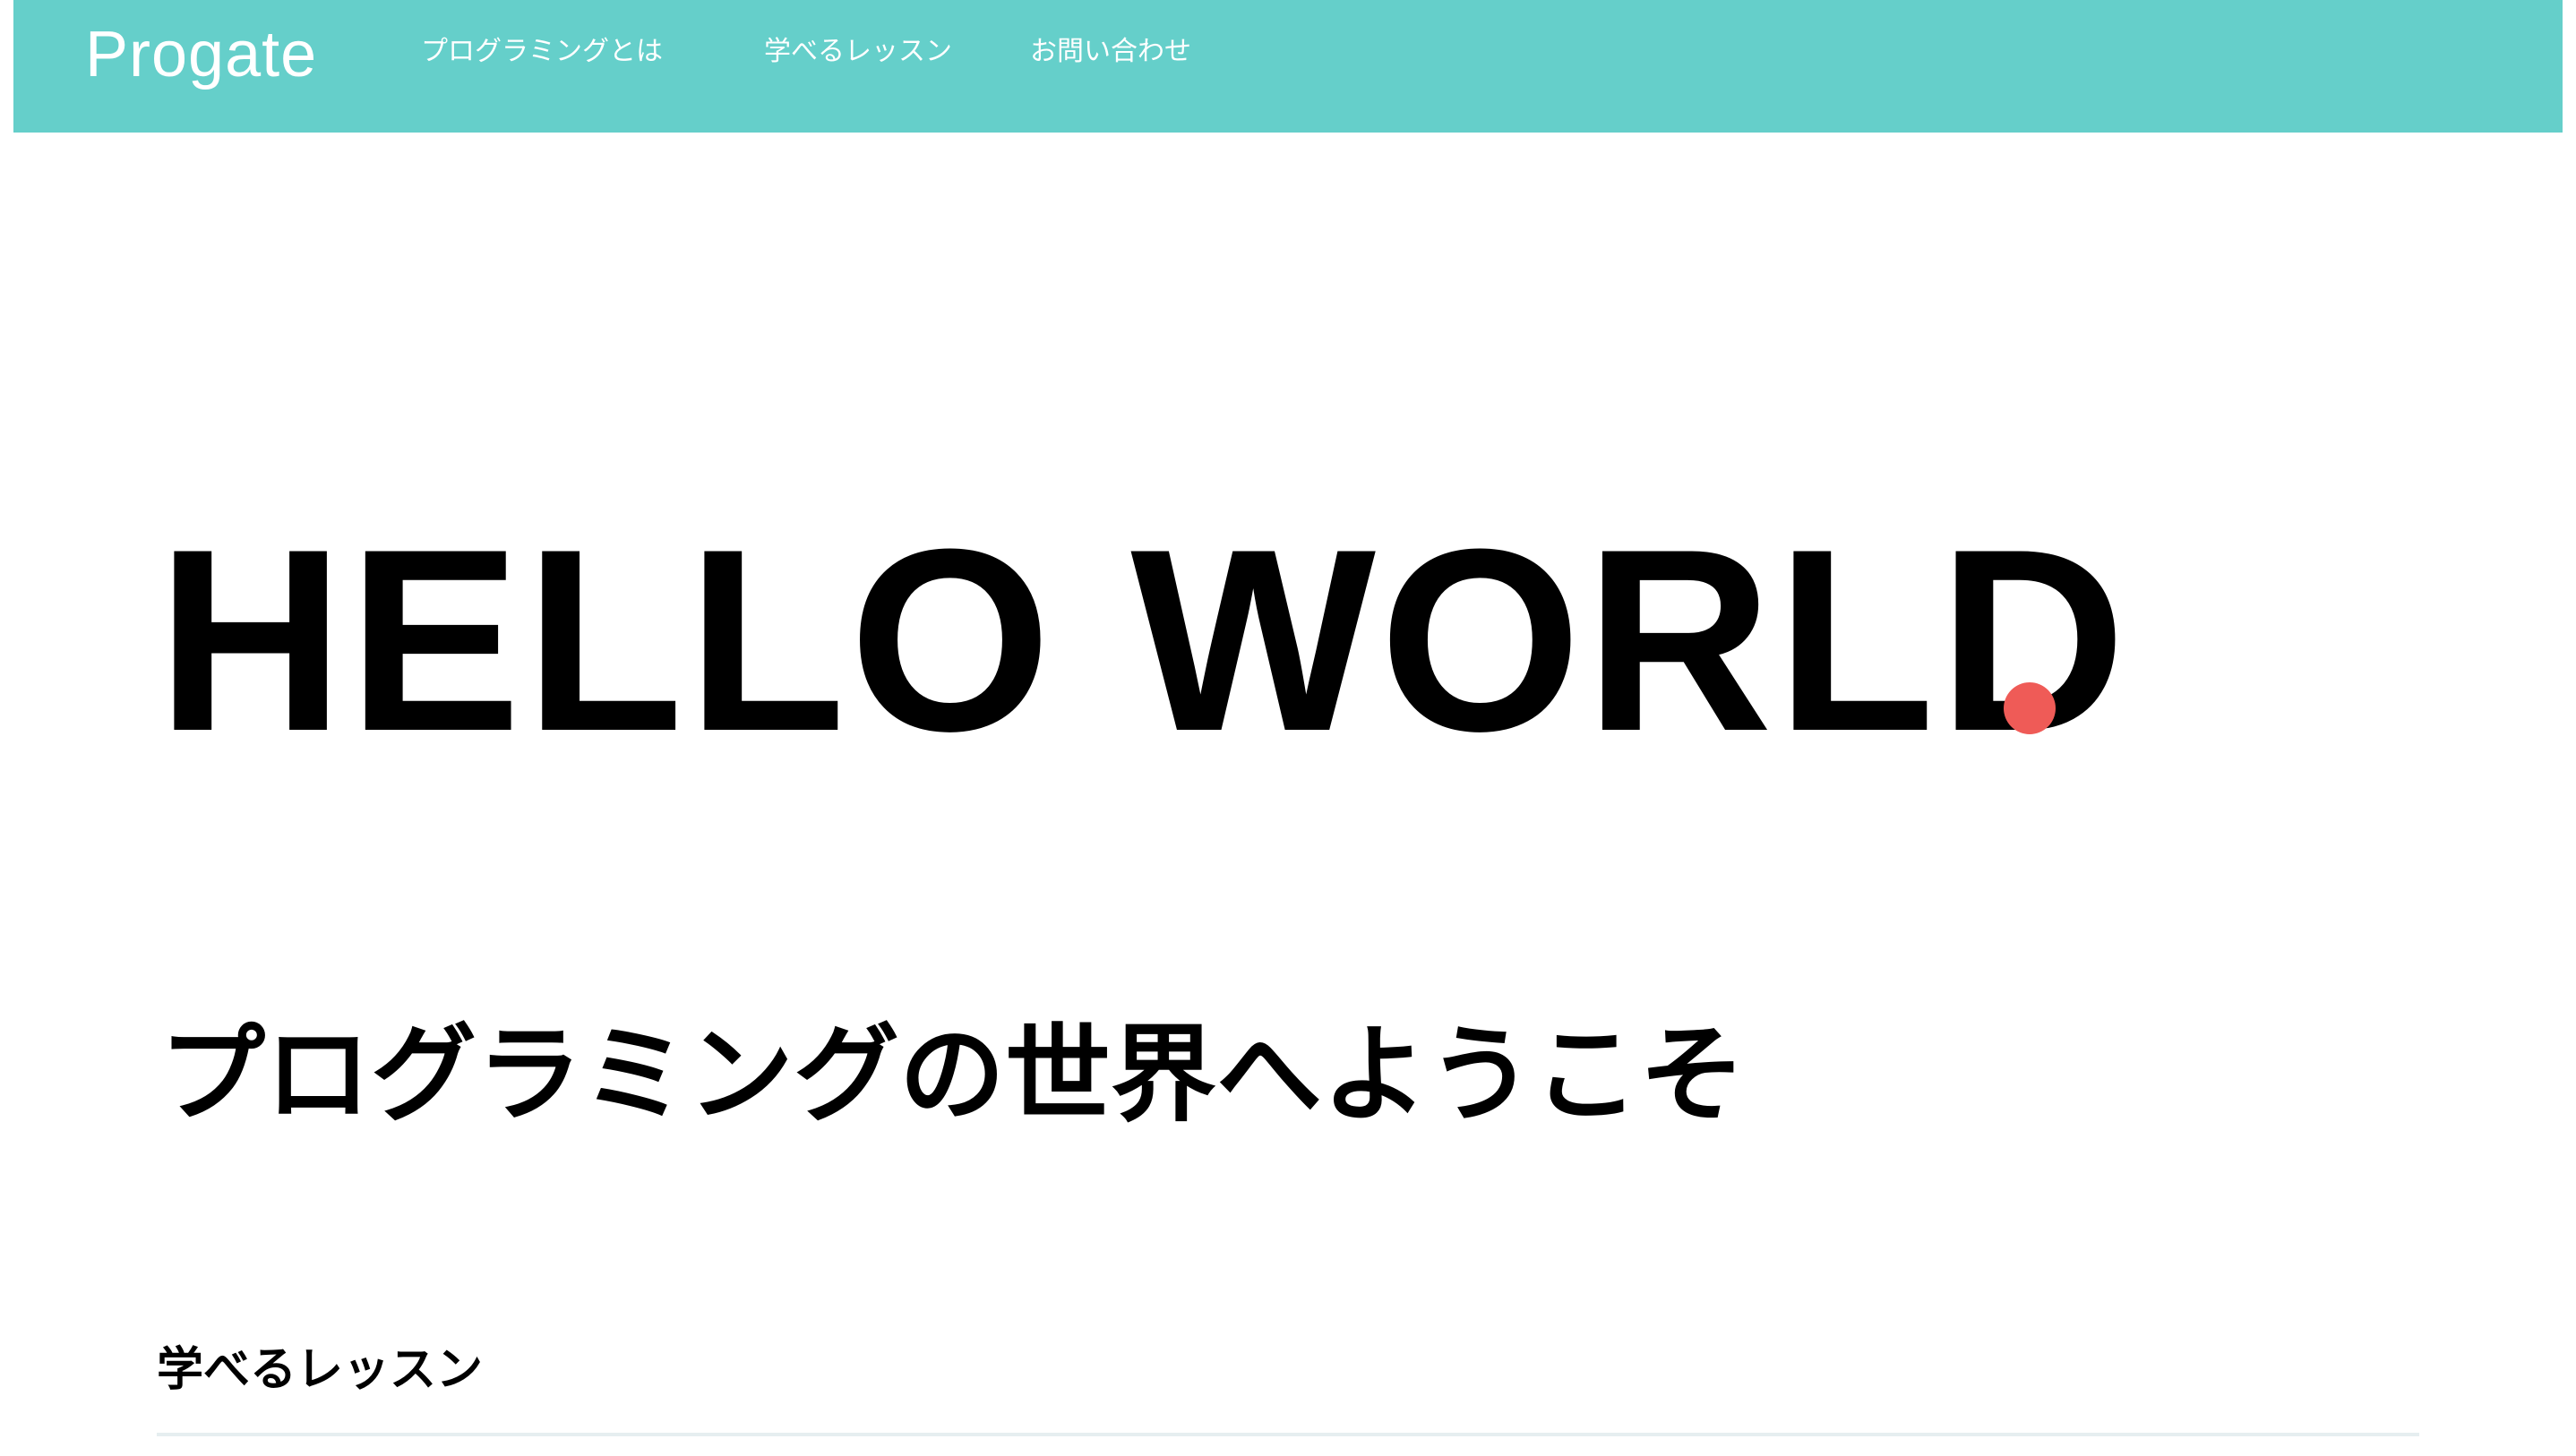  I want to click on section-divider, so click(1288, 1434).